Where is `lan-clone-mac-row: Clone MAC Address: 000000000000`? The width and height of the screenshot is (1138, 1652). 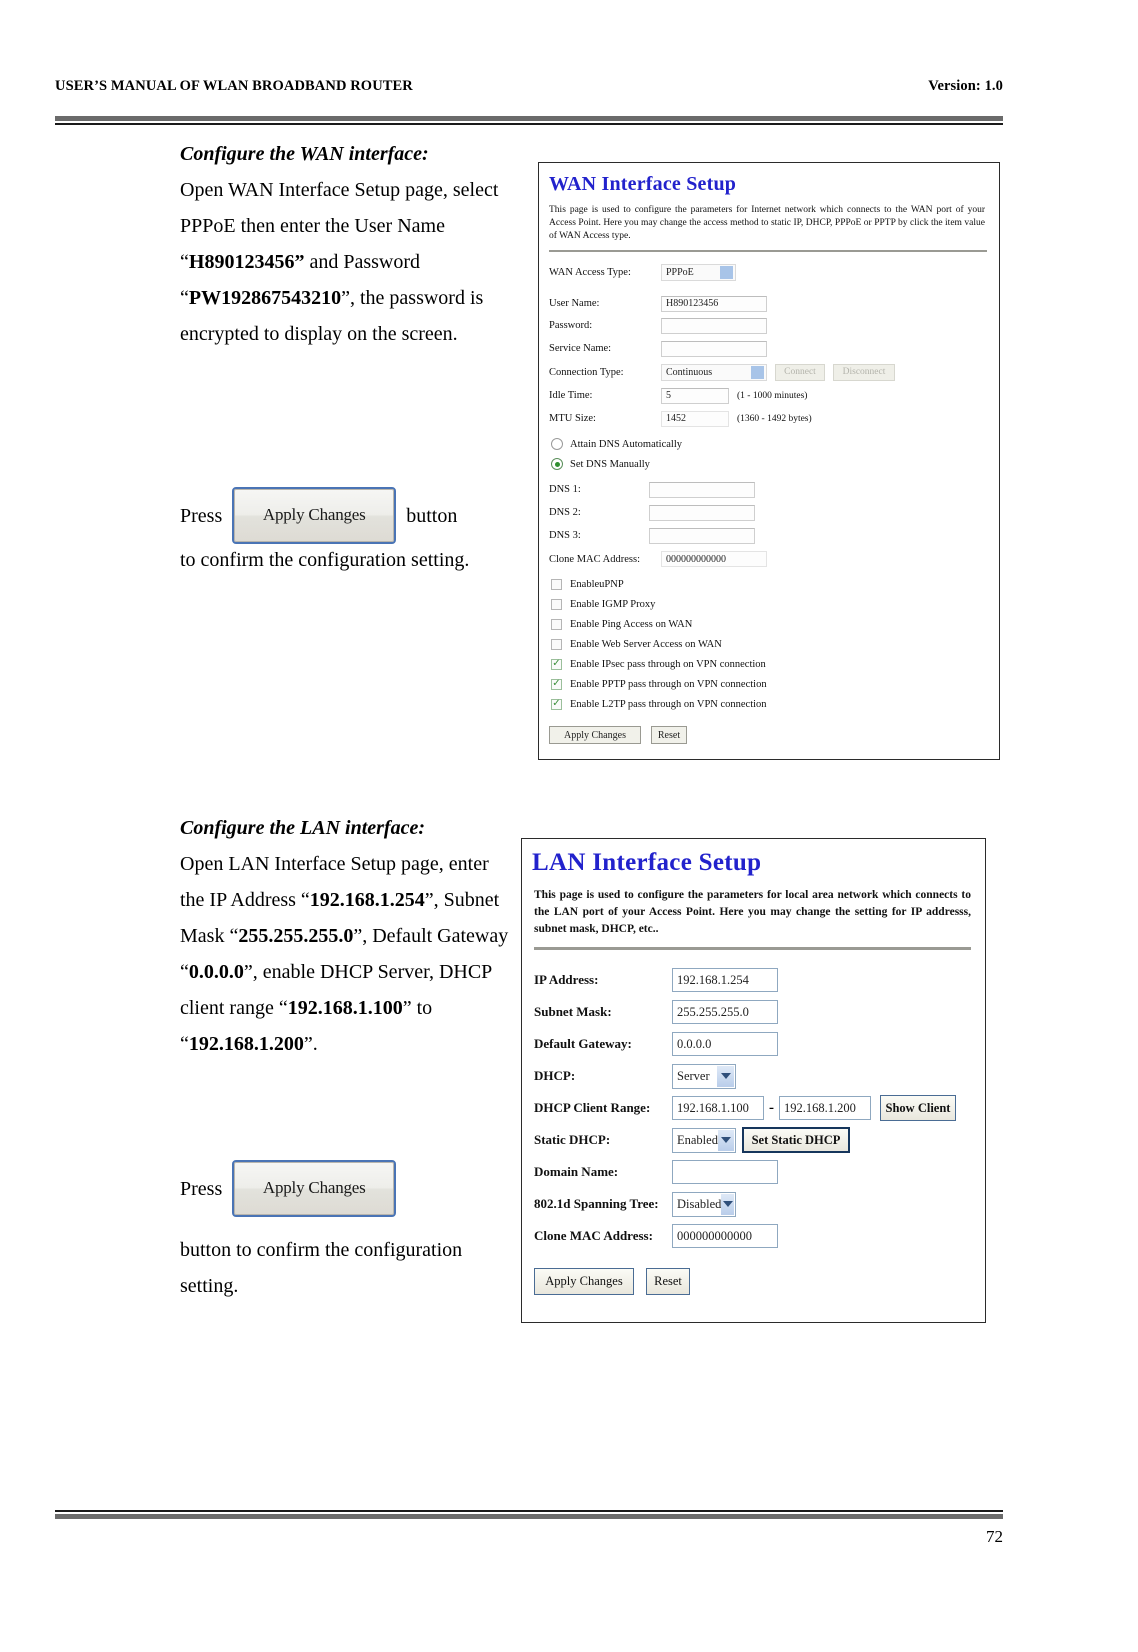 lan-clone-mac-row: Clone MAC Address: 000000000000 is located at coordinates (759, 1236).